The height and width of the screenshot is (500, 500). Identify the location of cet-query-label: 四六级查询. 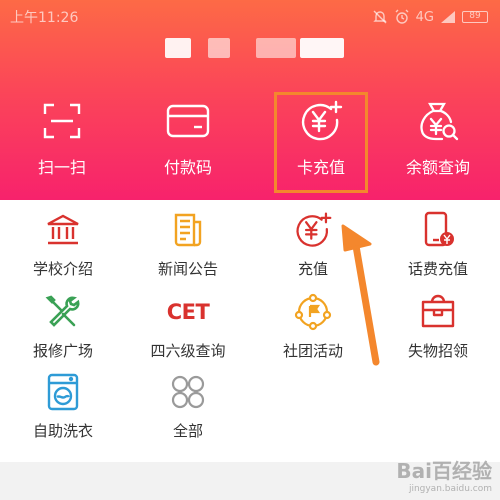
(188, 351).